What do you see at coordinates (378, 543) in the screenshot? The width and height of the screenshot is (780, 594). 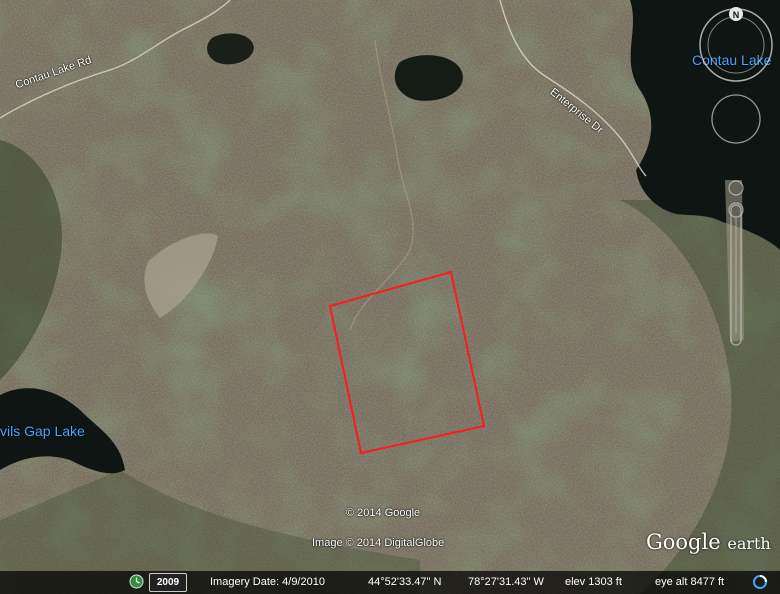 I see `imagery-credit: Image © 2014 DigitalGlobe` at bounding box center [378, 543].